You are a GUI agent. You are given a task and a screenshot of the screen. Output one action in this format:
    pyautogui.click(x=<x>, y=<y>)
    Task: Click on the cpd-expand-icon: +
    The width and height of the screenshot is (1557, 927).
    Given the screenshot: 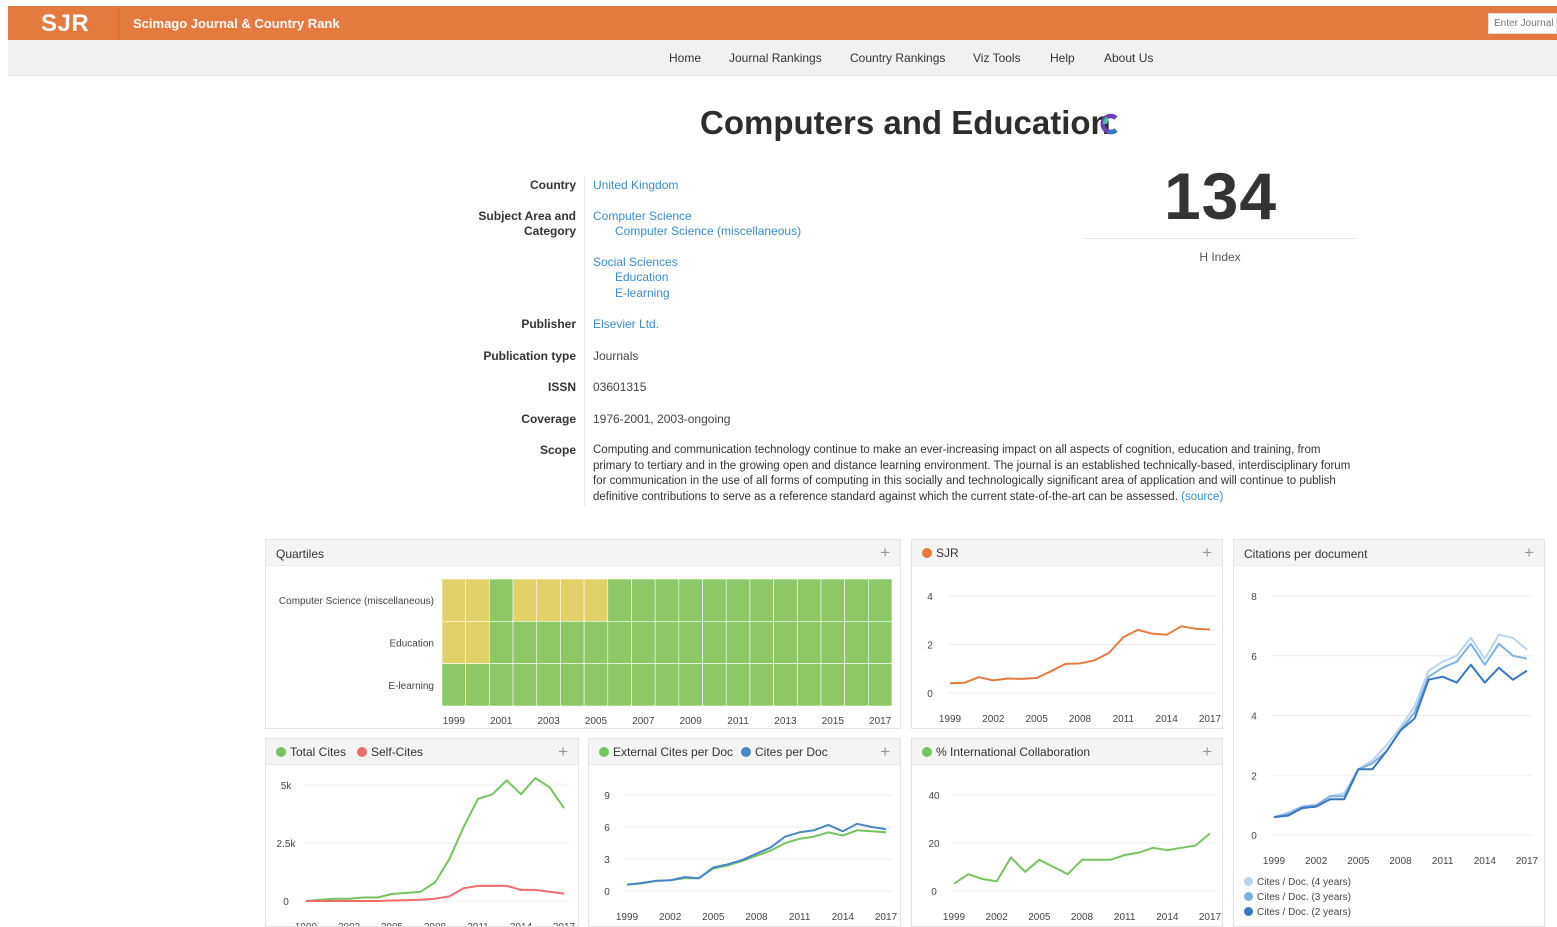 What is the action you would take?
    pyautogui.click(x=1529, y=553)
    